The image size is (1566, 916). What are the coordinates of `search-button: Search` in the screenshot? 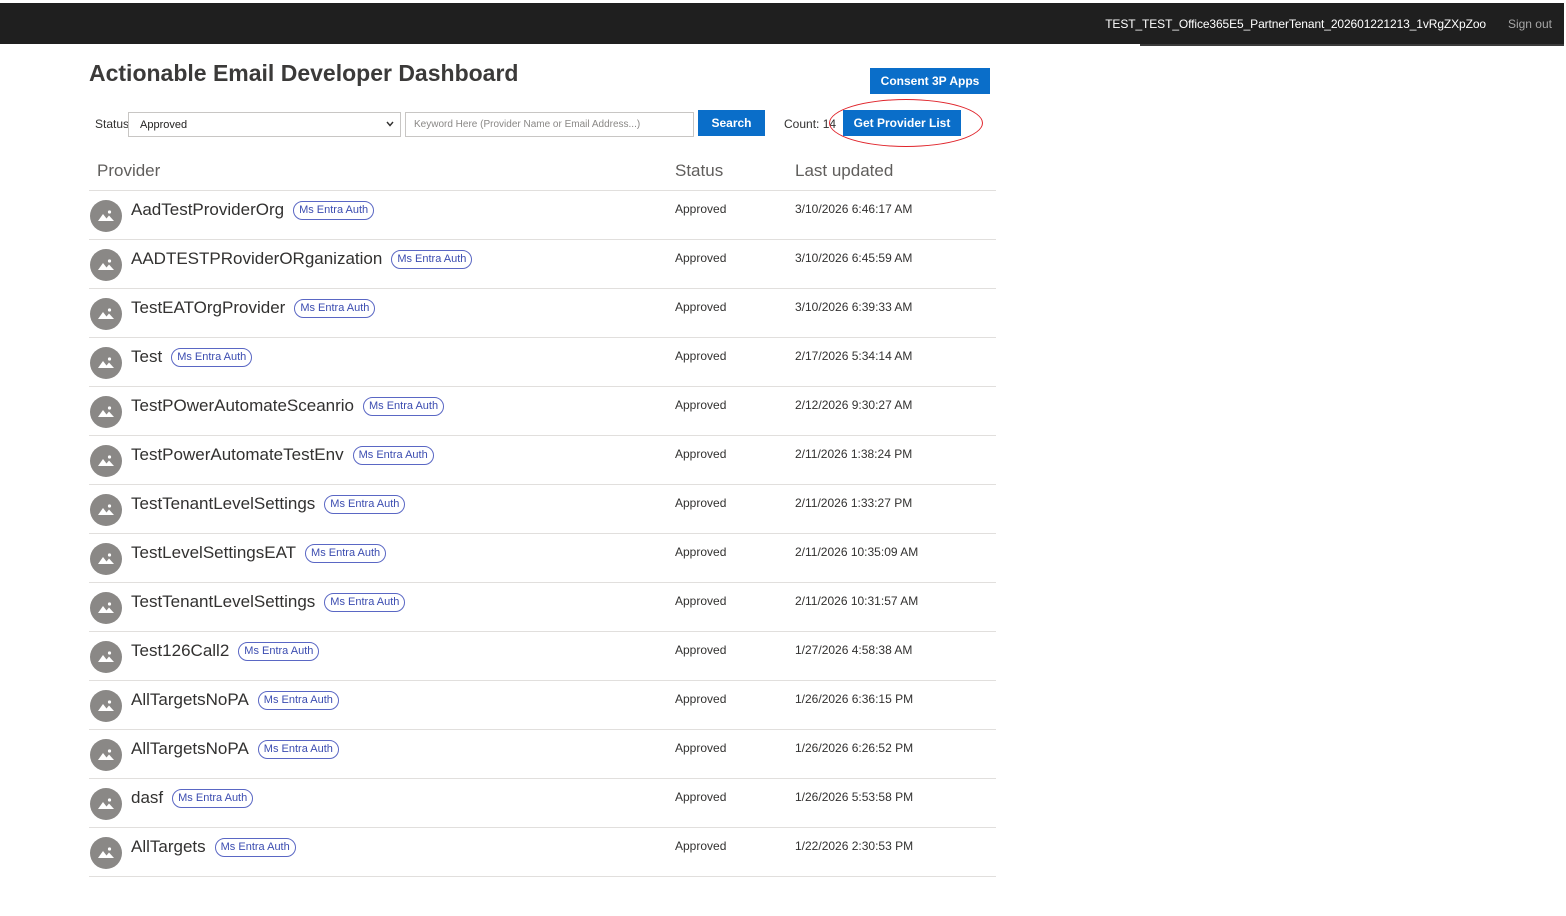 It's located at (731, 123).